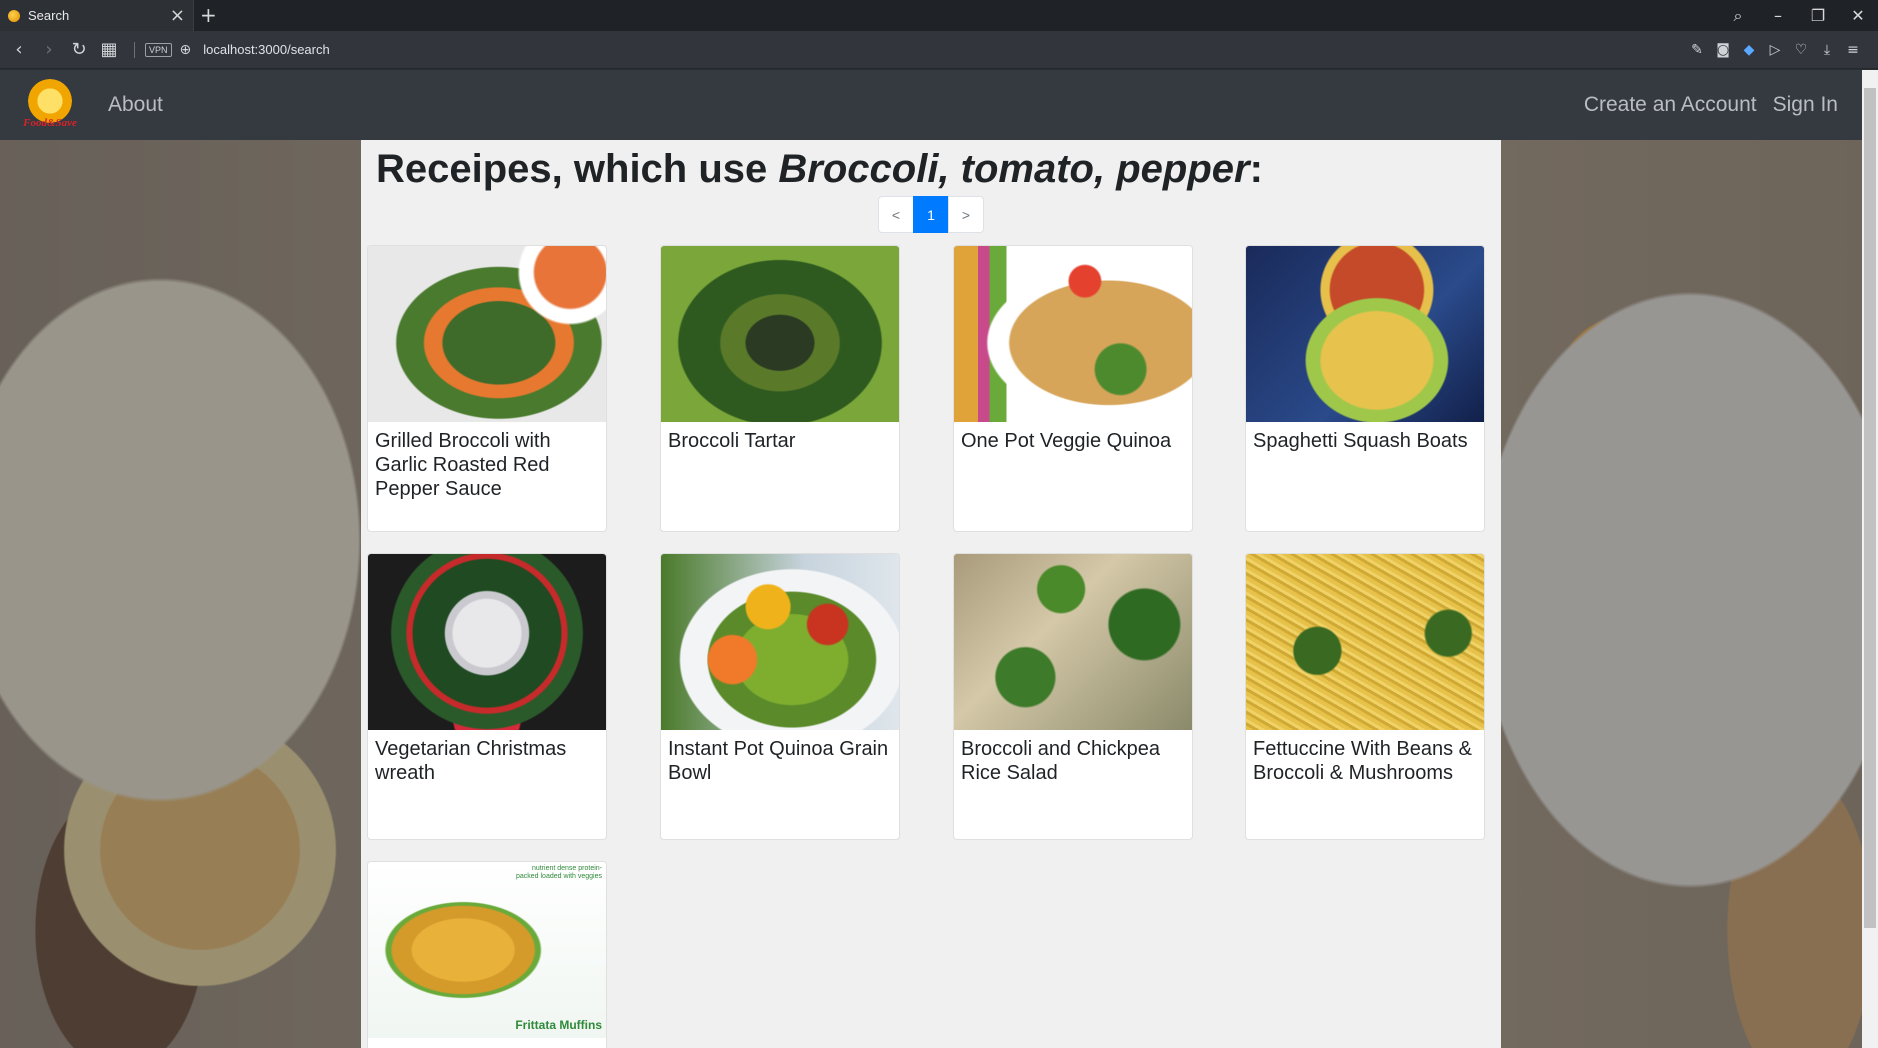 This screenshot has height=1048, width=1878. What do you see at coordinates (1801, 50) in the screenshot?
I see `heart-icon: ♡` at bounding box center [1801, 50].